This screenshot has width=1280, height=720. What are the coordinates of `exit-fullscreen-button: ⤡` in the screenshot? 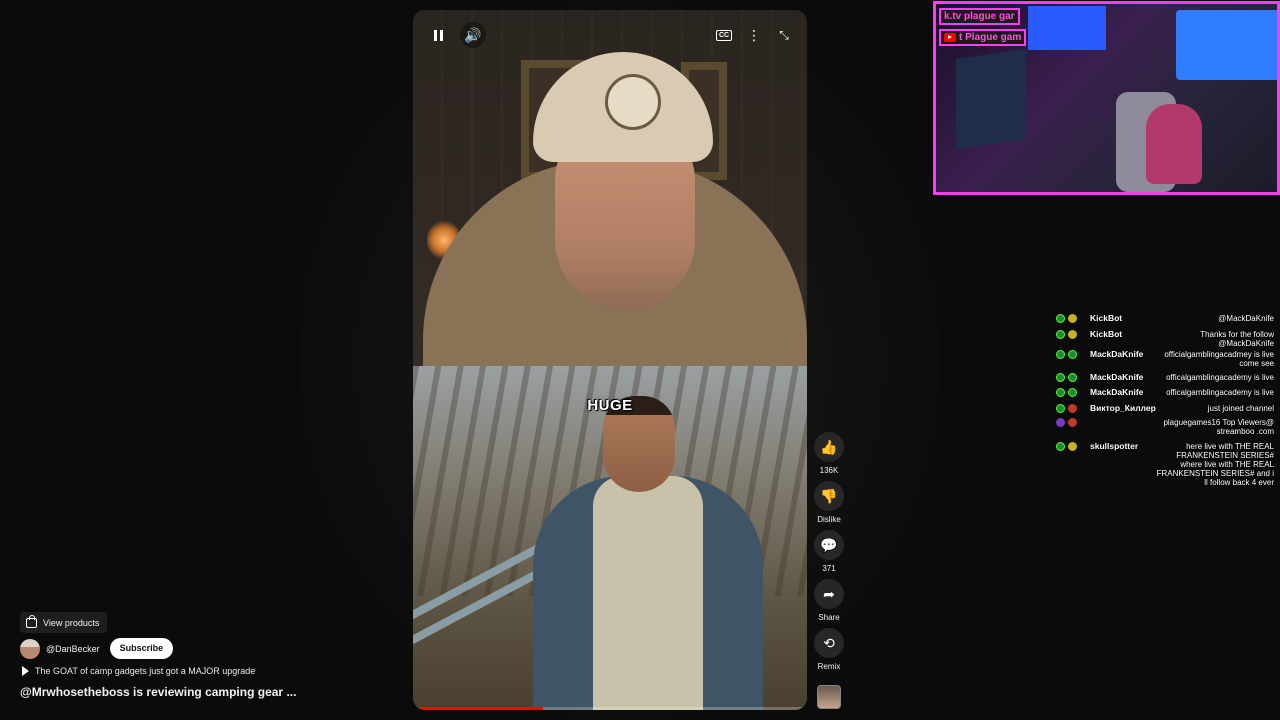 It's located at (784, 35).